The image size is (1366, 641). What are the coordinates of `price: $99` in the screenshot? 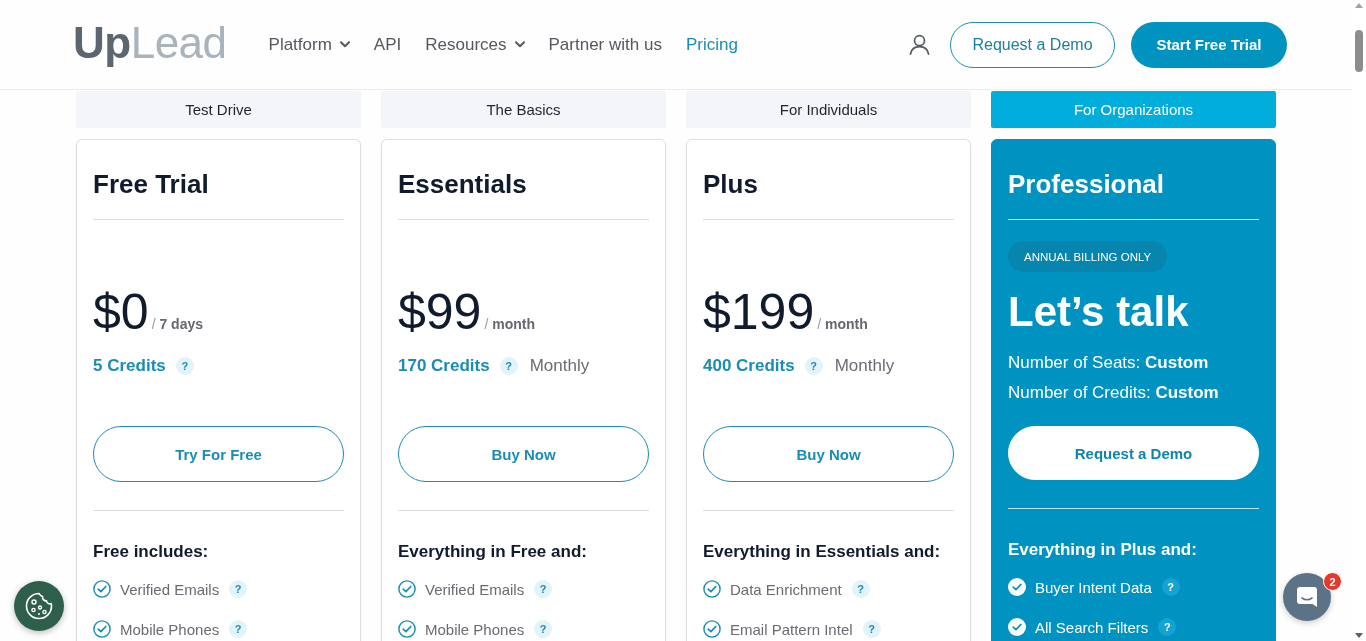 It's located at (440, 312).